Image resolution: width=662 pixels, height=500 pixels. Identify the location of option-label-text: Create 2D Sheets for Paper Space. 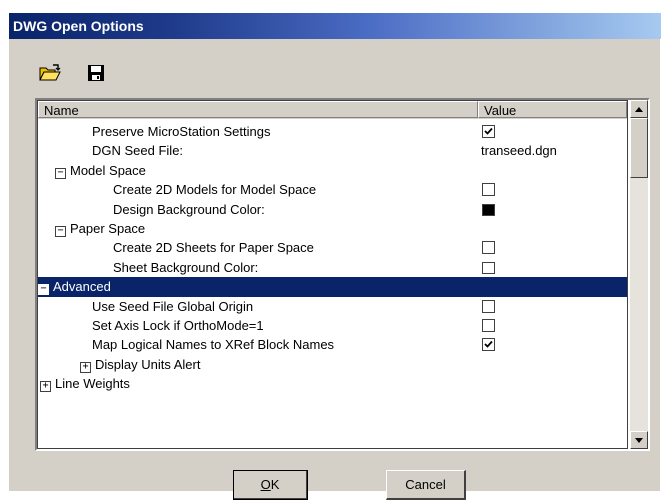
(213, 248).